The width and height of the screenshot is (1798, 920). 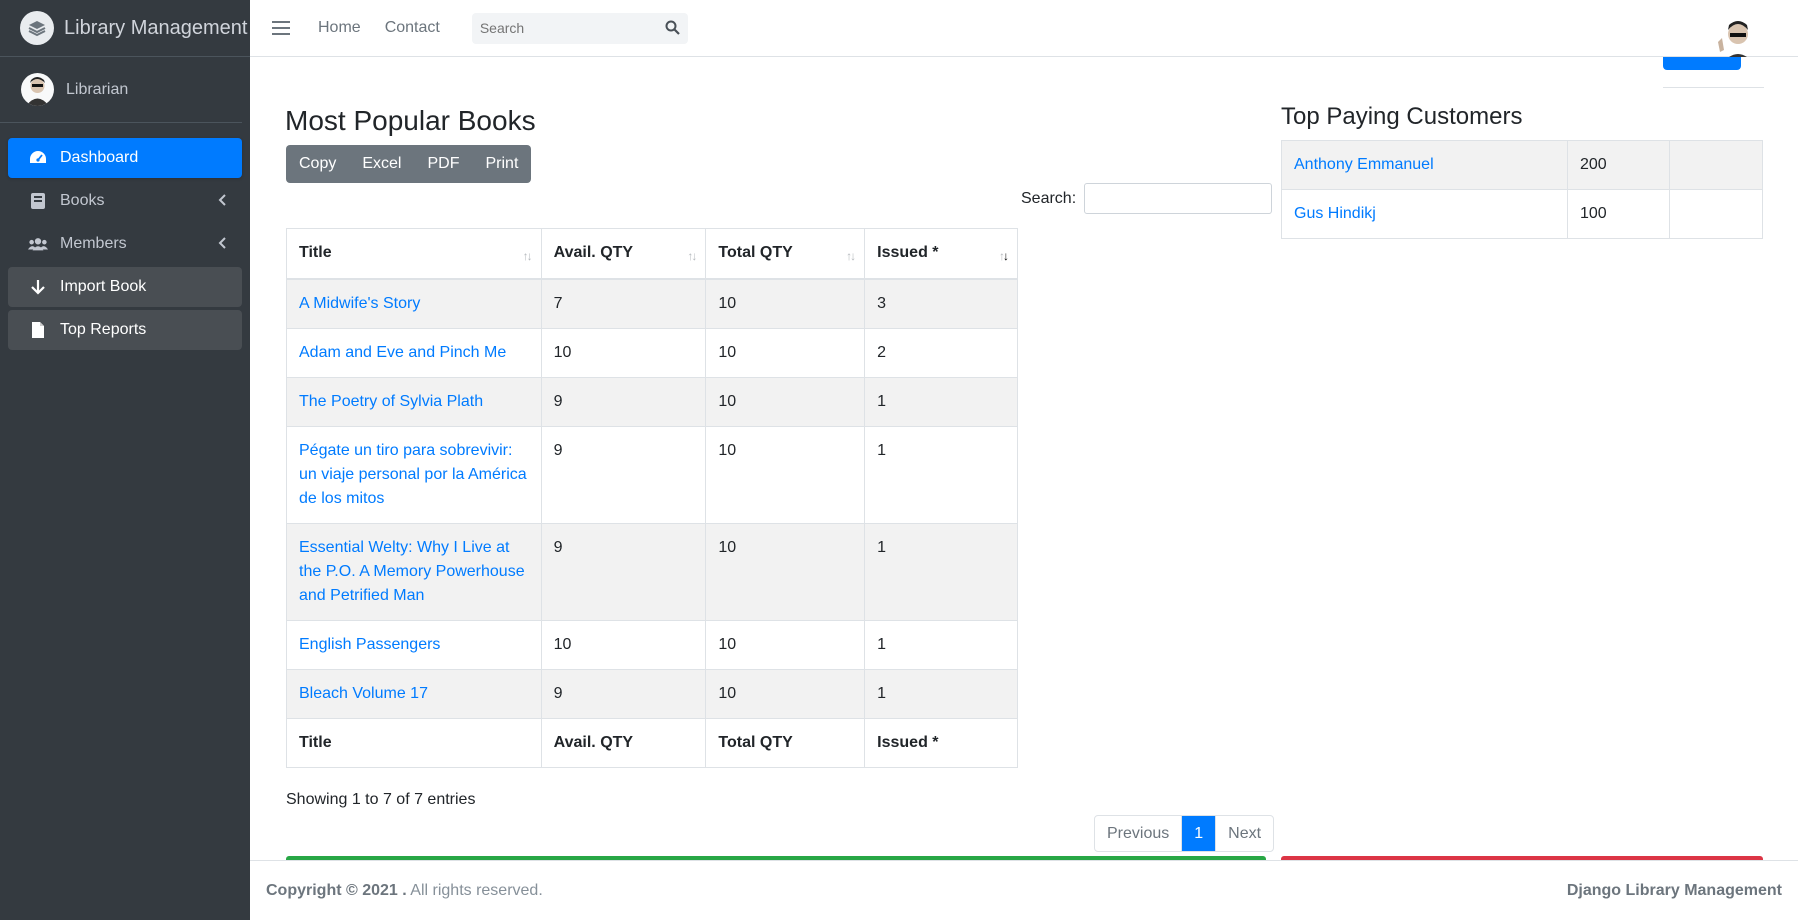 I want to click on table-row: Bleach Volume 17 9 10 1, so click(x=652, y=693).